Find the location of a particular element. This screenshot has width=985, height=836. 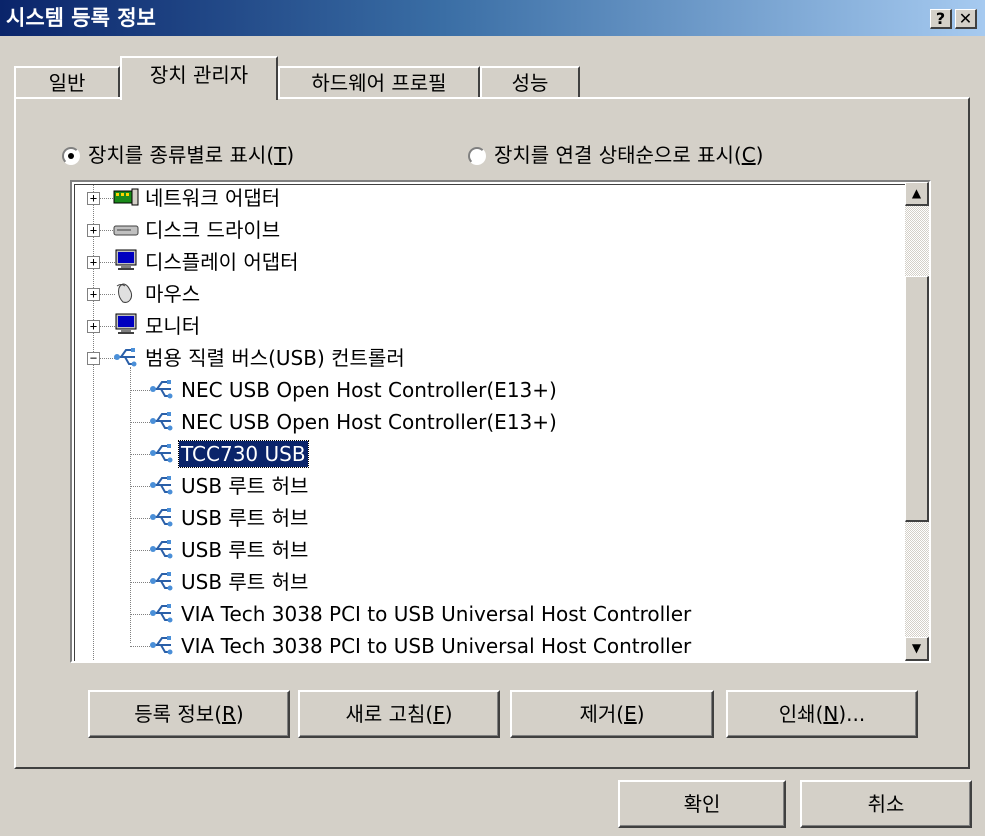

tab-label: 장치 관리자 is located at coordinates (199, 75).